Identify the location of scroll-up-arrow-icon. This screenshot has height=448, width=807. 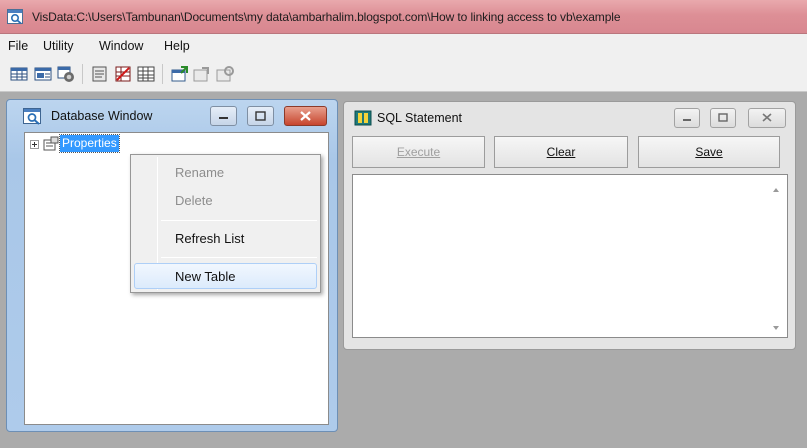
(776, 187).